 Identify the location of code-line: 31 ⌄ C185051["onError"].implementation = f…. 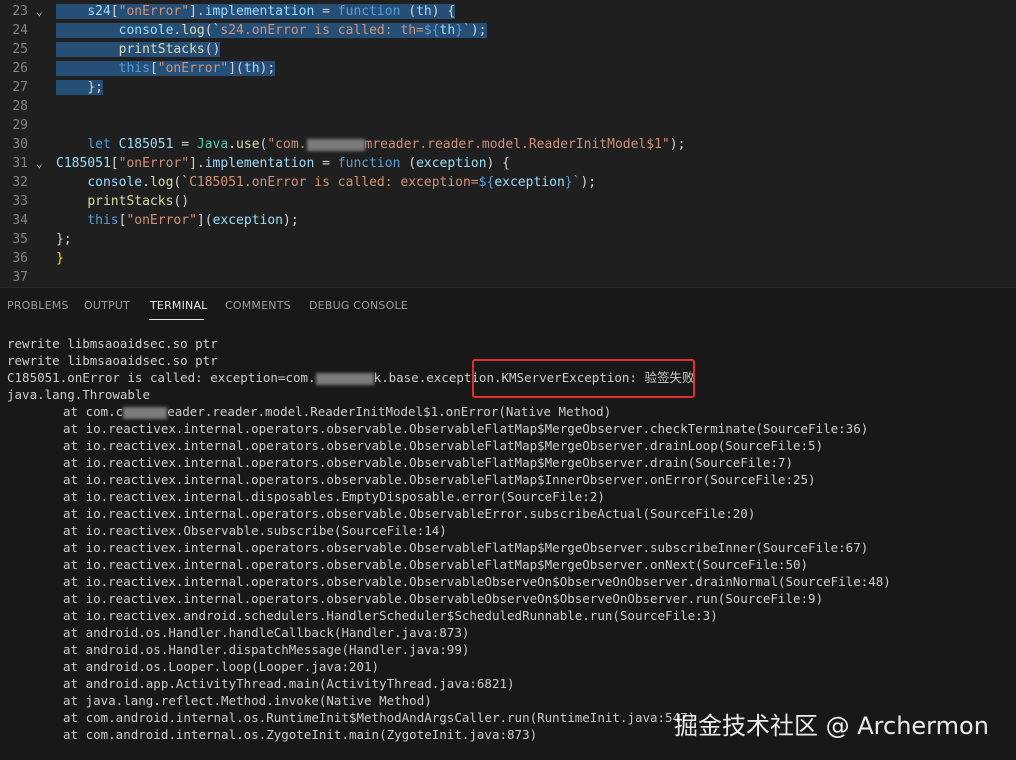
(508, 163).